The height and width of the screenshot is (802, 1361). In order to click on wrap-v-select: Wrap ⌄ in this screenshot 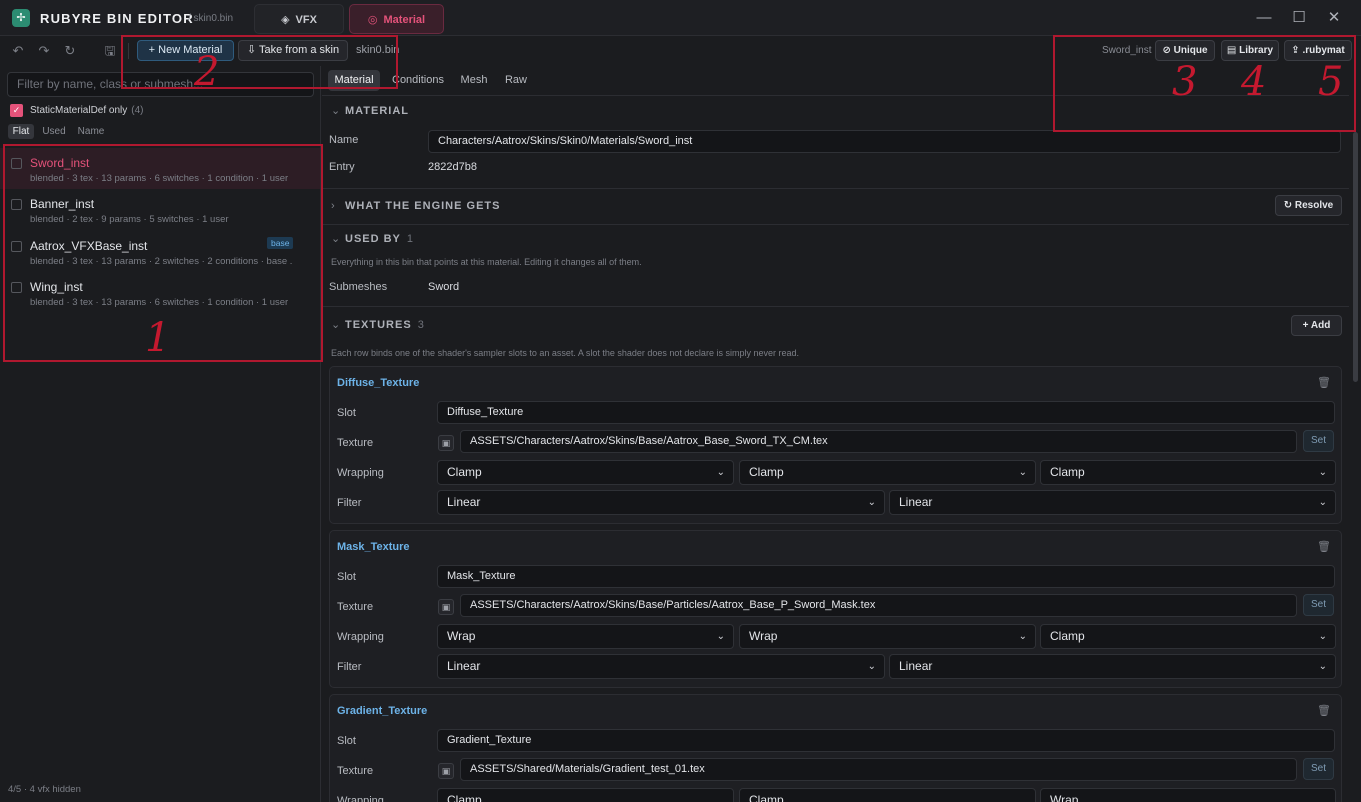, I will do `click(887, 636)`.